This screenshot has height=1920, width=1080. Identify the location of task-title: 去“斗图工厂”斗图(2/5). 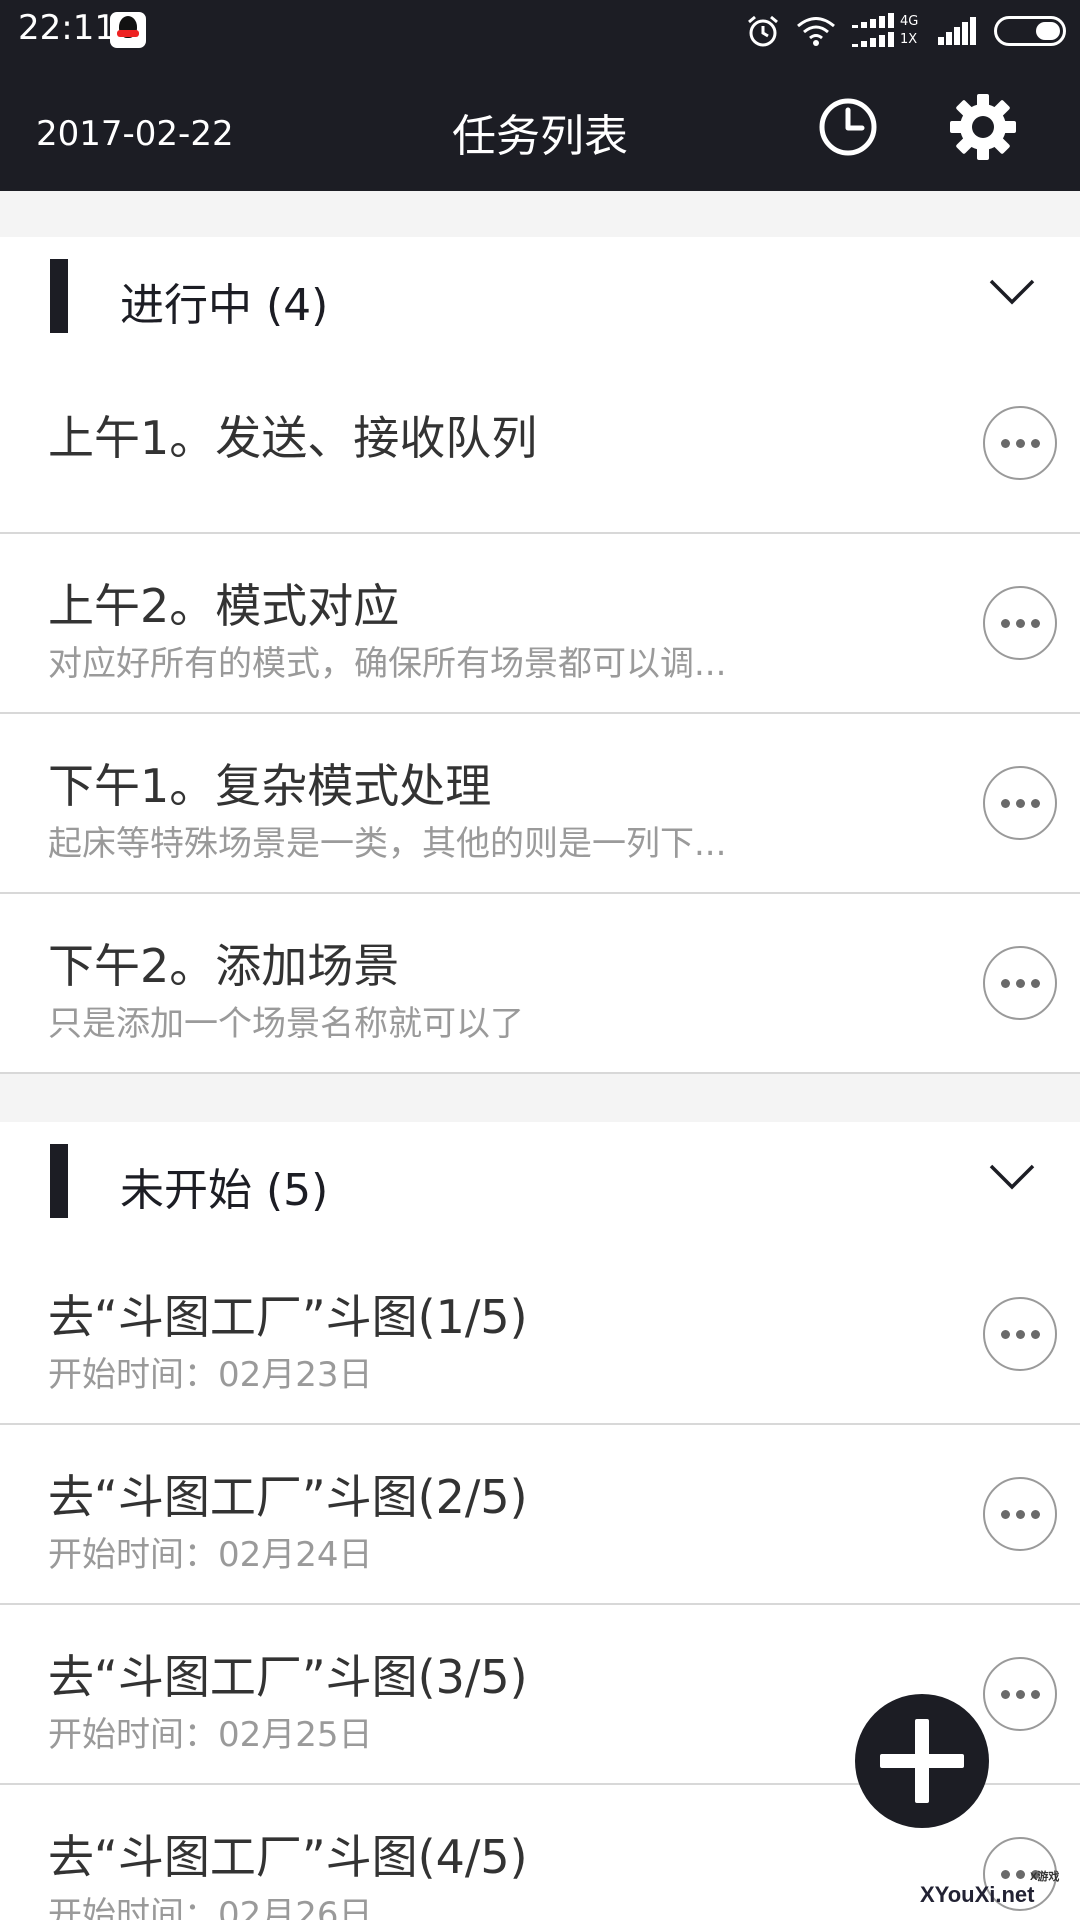
(288, 1497).